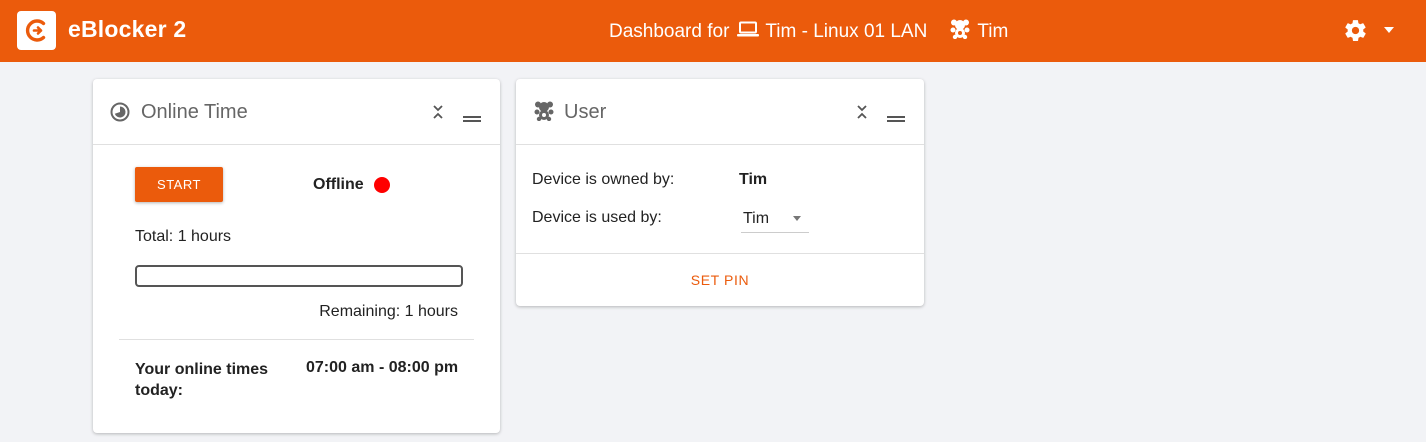 This screenshot has width=1426, height=442. Describe the element at coordinates (179, 184) in the screenshot. I see `start-button: START` at that location.